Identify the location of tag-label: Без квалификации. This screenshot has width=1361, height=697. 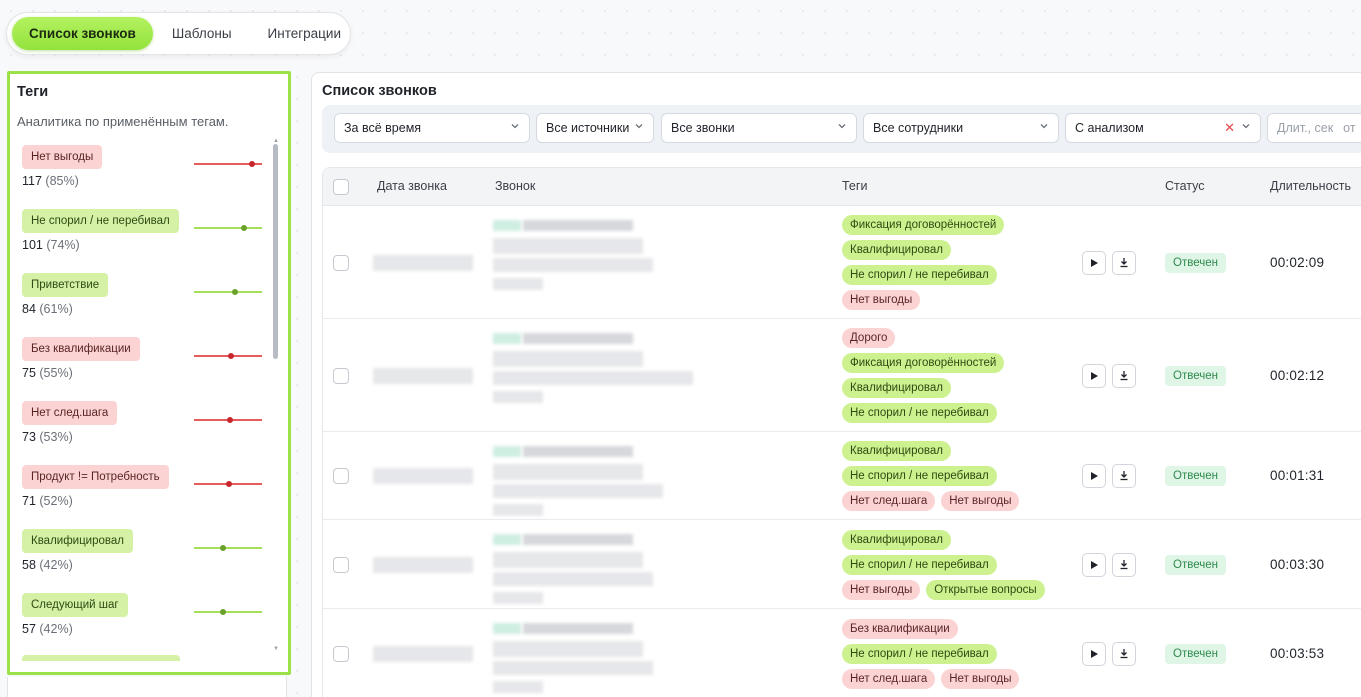
(81, 349).